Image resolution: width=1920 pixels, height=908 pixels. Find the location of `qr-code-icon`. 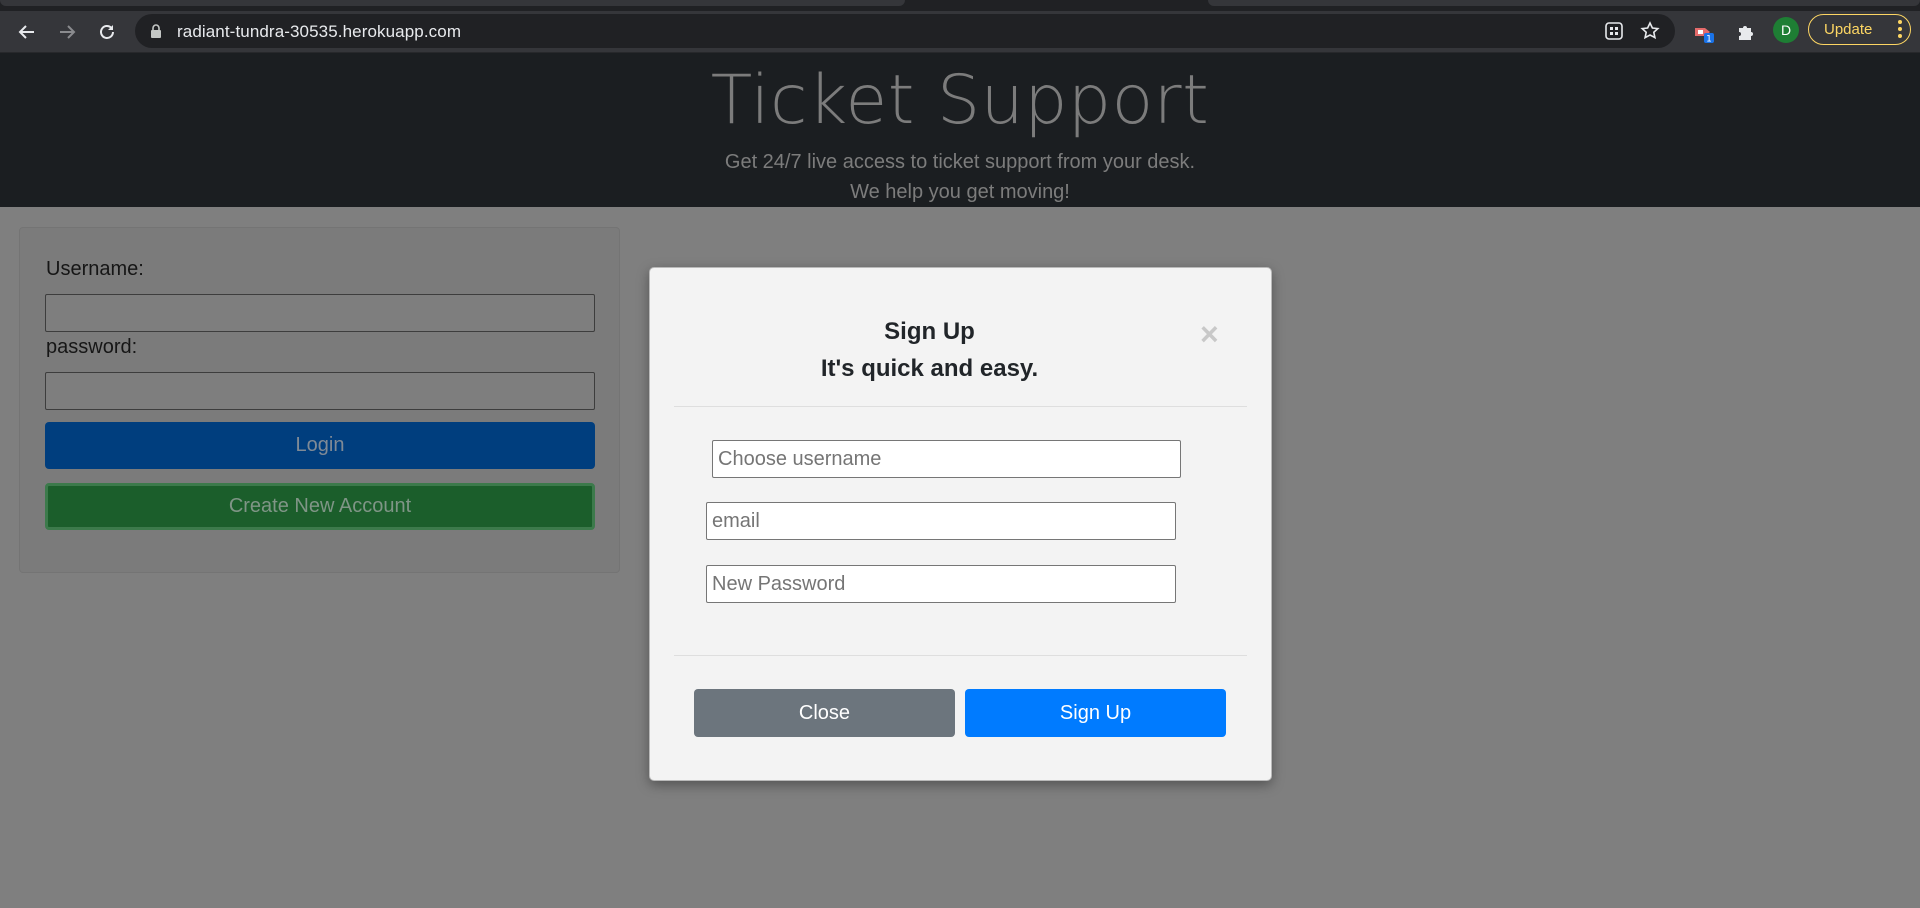

qr-code-icon is located at coordinates (1614, 31).